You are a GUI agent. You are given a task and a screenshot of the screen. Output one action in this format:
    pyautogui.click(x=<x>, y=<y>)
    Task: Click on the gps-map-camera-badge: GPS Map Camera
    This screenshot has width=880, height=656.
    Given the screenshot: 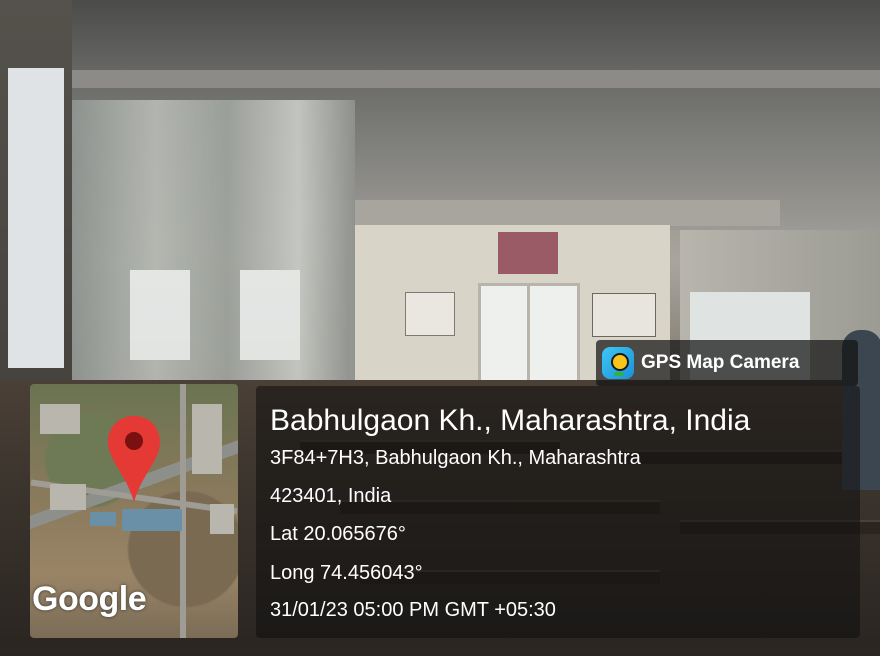 What is the action you would take?
    pyautogui.click(x=727, y=363)
    